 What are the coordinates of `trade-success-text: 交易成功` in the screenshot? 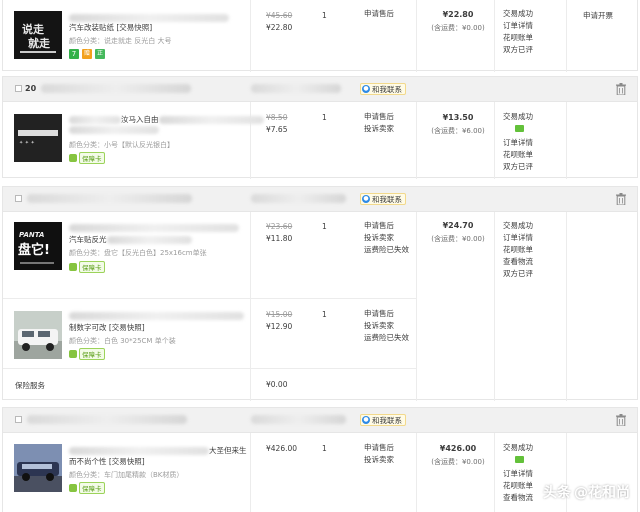 It's located at (518, 225).